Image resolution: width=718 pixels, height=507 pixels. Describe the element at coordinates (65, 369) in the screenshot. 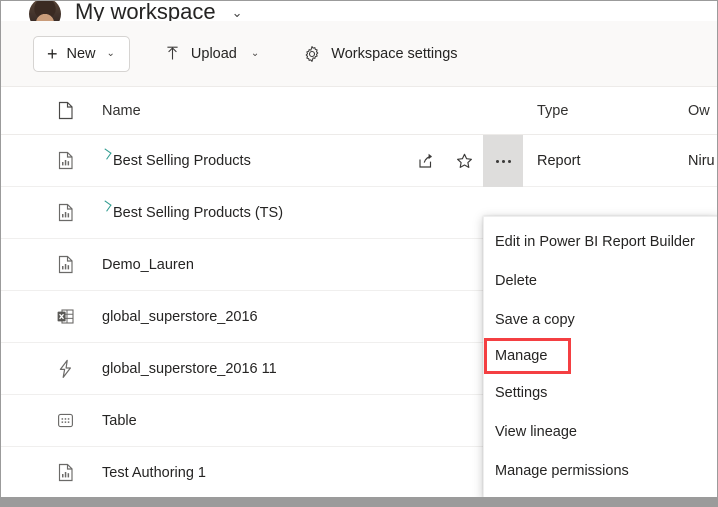

I see `dataflow-icon` at that location.